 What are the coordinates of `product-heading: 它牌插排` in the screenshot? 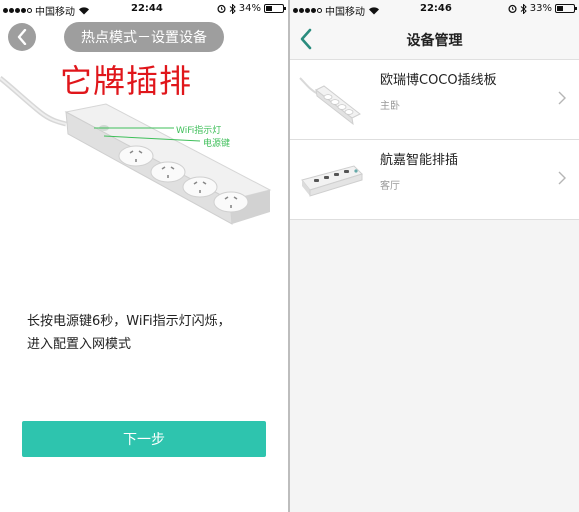 It's located at (126, 81).